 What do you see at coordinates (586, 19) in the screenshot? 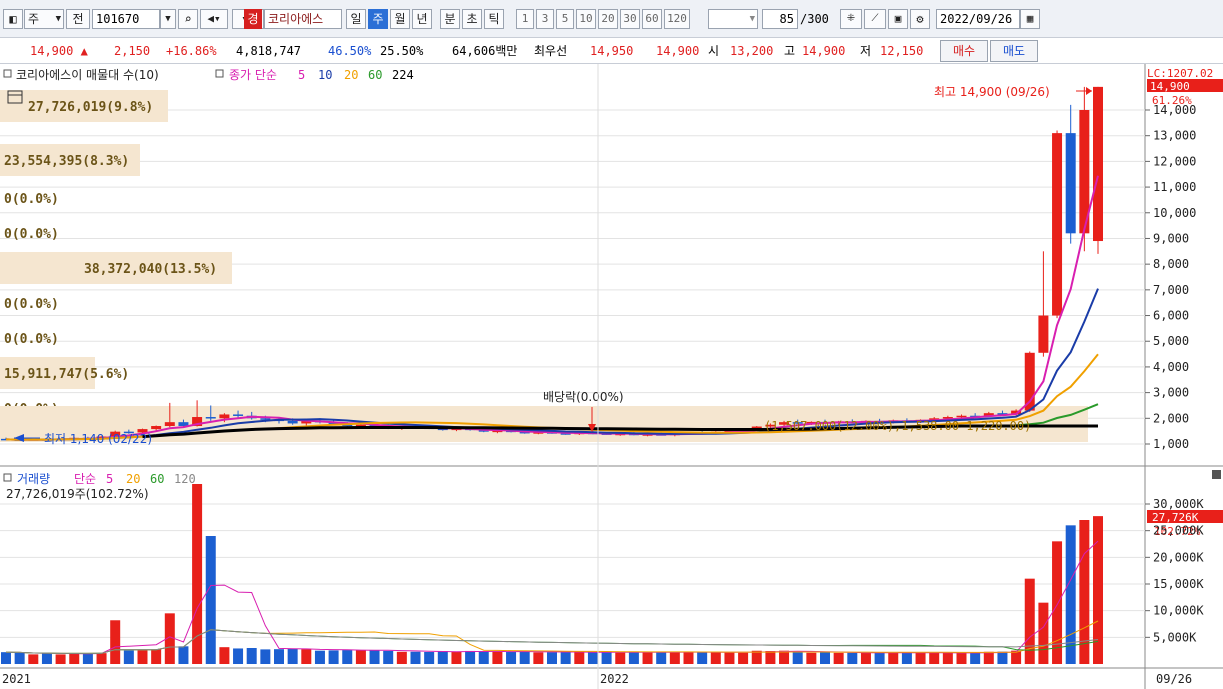
I see `interval-10-button: 10` at bounding box center [586, 19].